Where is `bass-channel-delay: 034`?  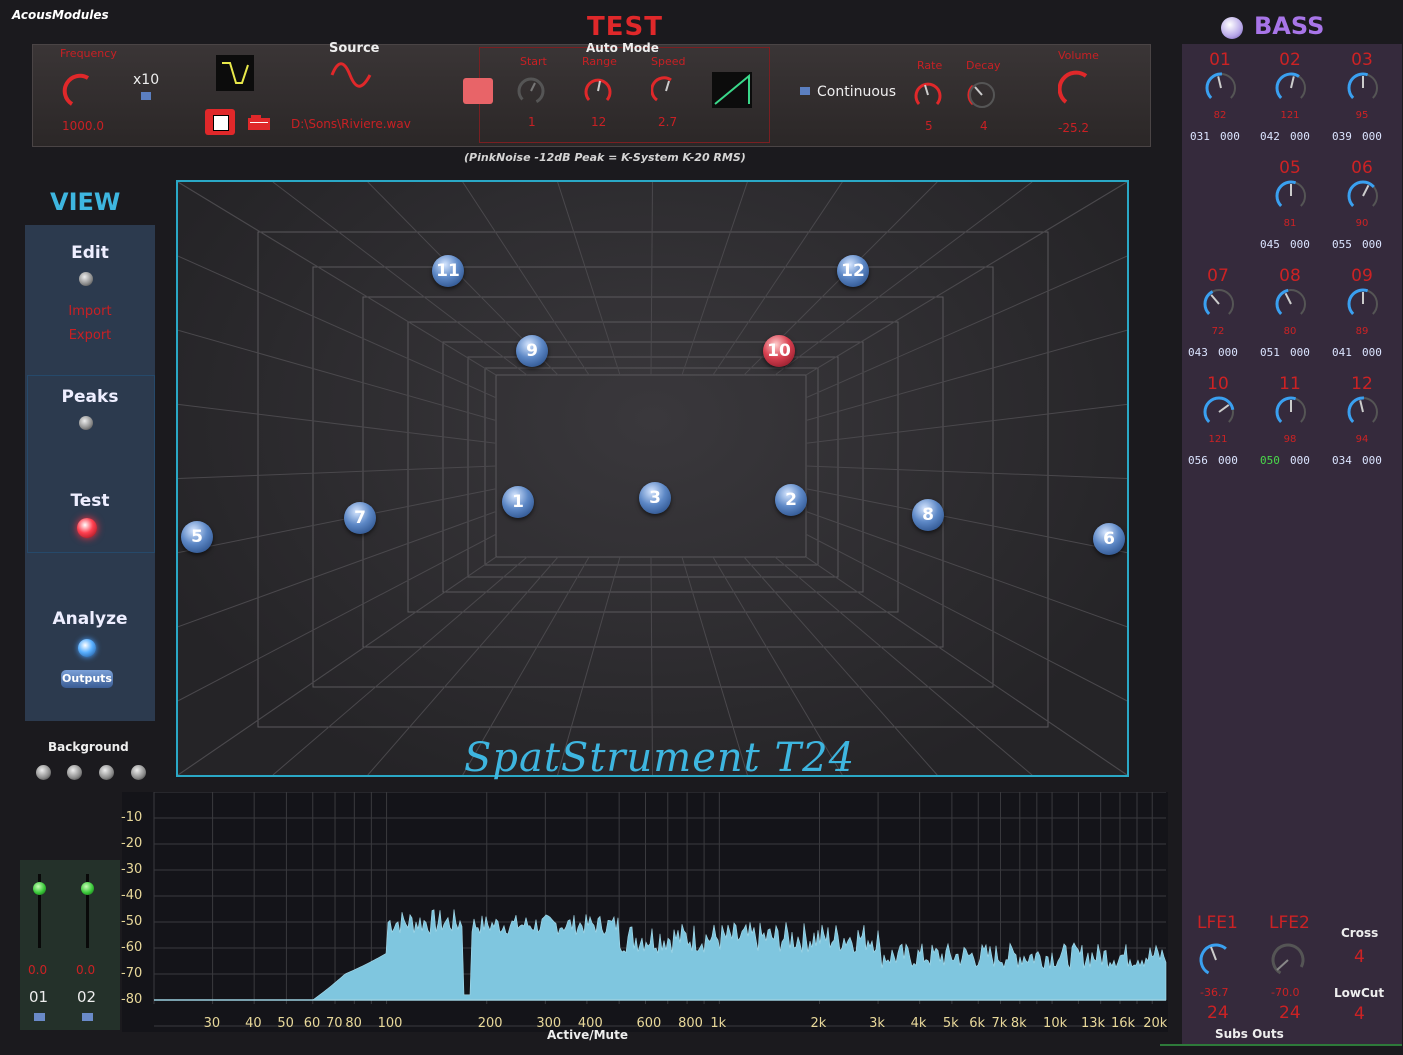 bass-channel-delay: 034 is located at coordinates (1342, 460).